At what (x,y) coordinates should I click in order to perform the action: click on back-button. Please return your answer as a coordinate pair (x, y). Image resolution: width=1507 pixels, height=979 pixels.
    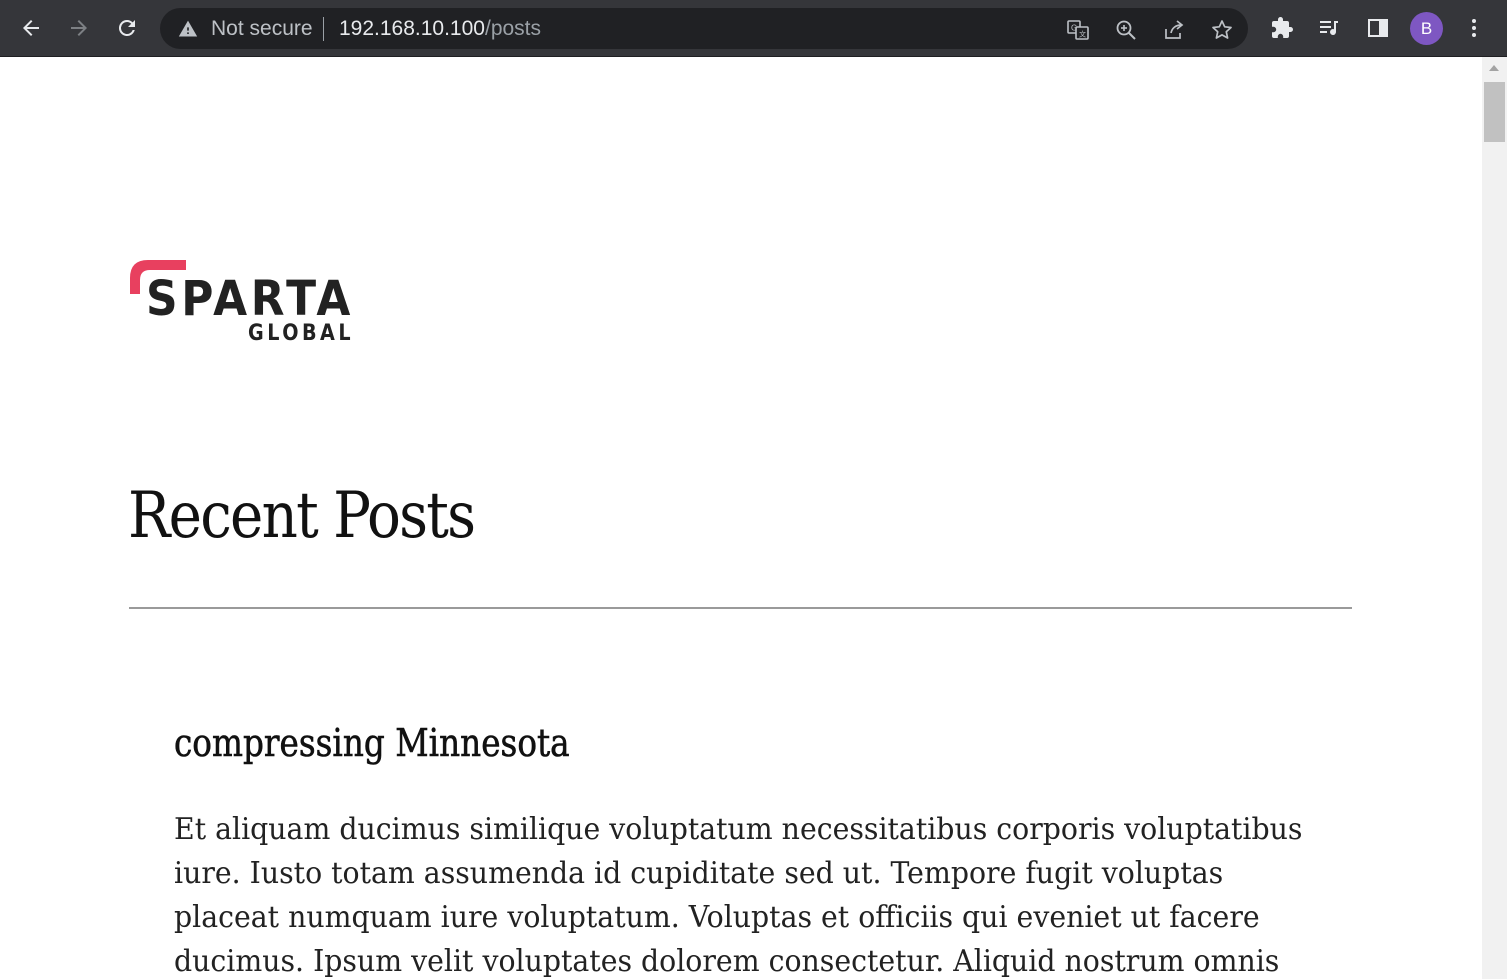
    Looking at the image, I should click on (31, 28).